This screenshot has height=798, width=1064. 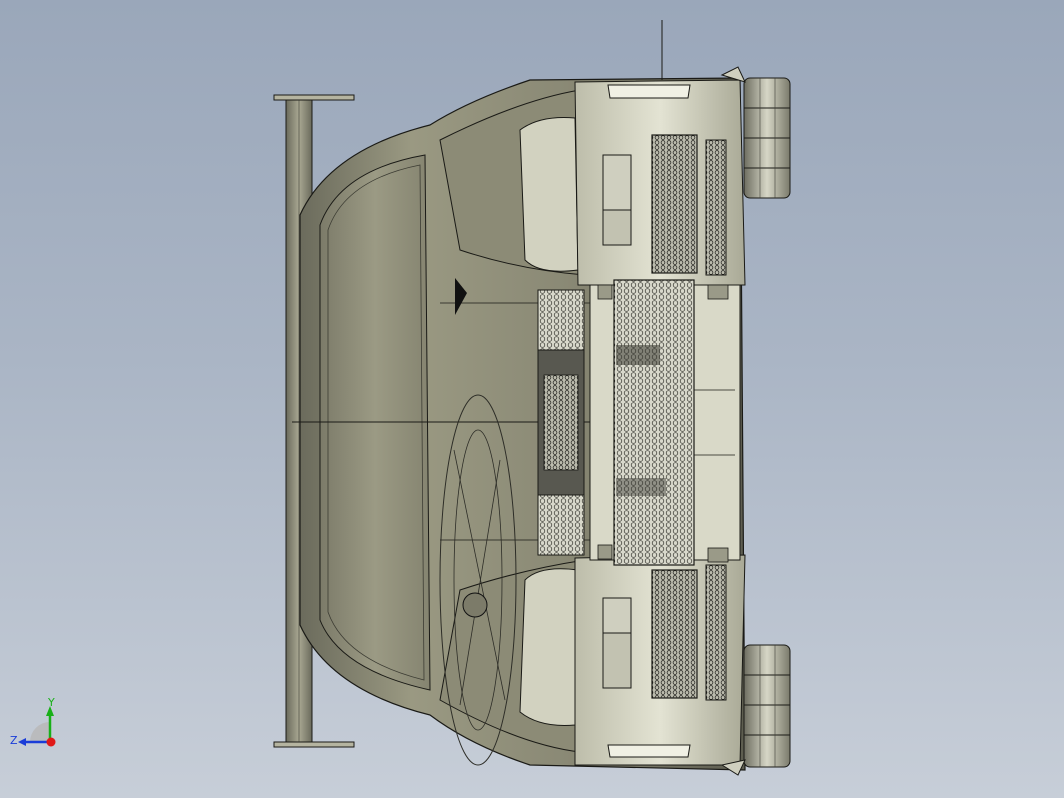 I want to click on z-axis-arrowhead, so click(x=22, y=742).